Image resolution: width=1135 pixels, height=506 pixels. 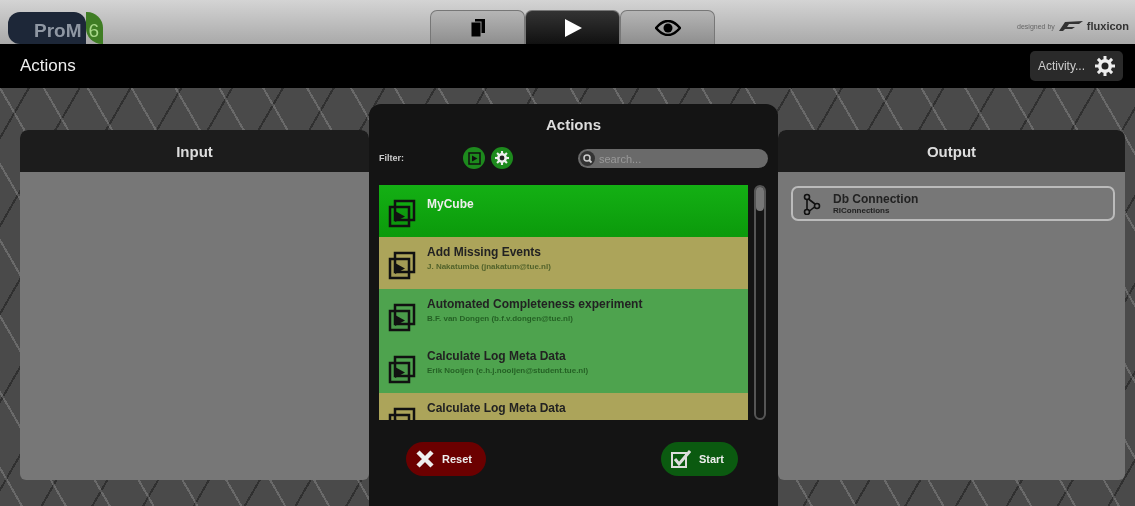 I want to click on start-button: Start, so click(x=699, y=459).